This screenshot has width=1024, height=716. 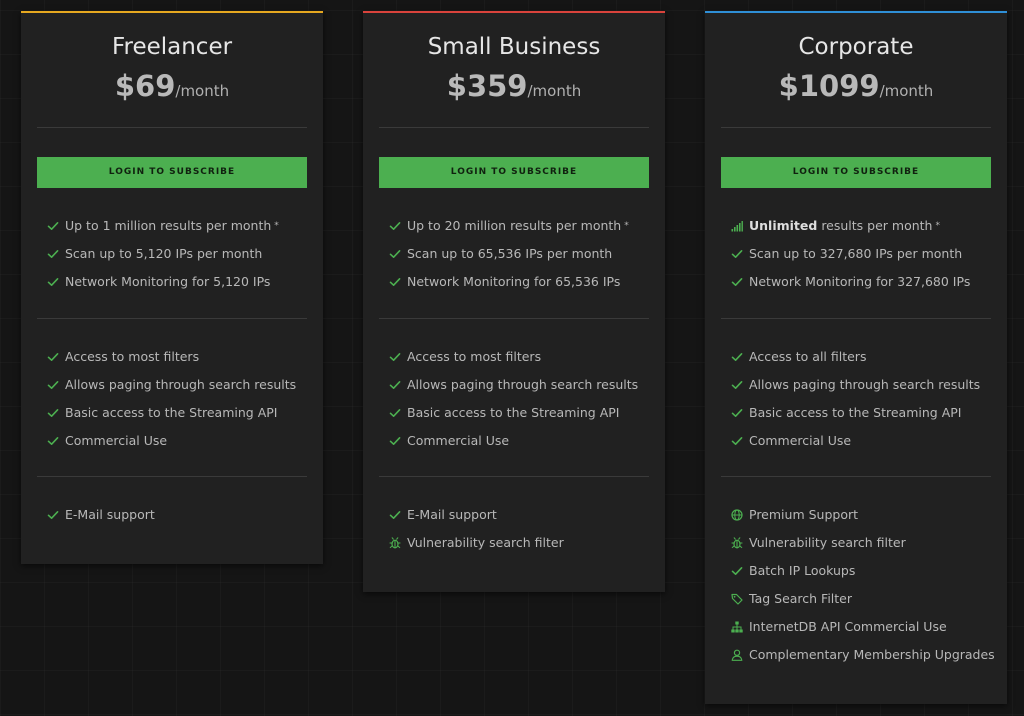 I want to click on list-item: Unlimited results per month *, so click(x=856, y=226).